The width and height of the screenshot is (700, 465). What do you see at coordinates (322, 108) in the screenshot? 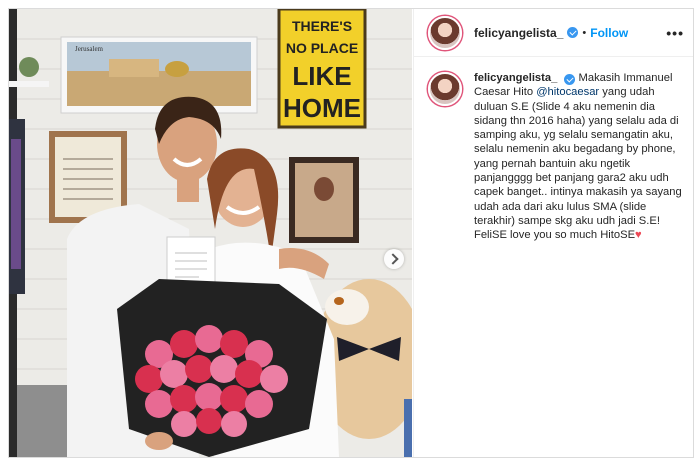
I see `svg-text: HOME` at bounding box center [322, 108].